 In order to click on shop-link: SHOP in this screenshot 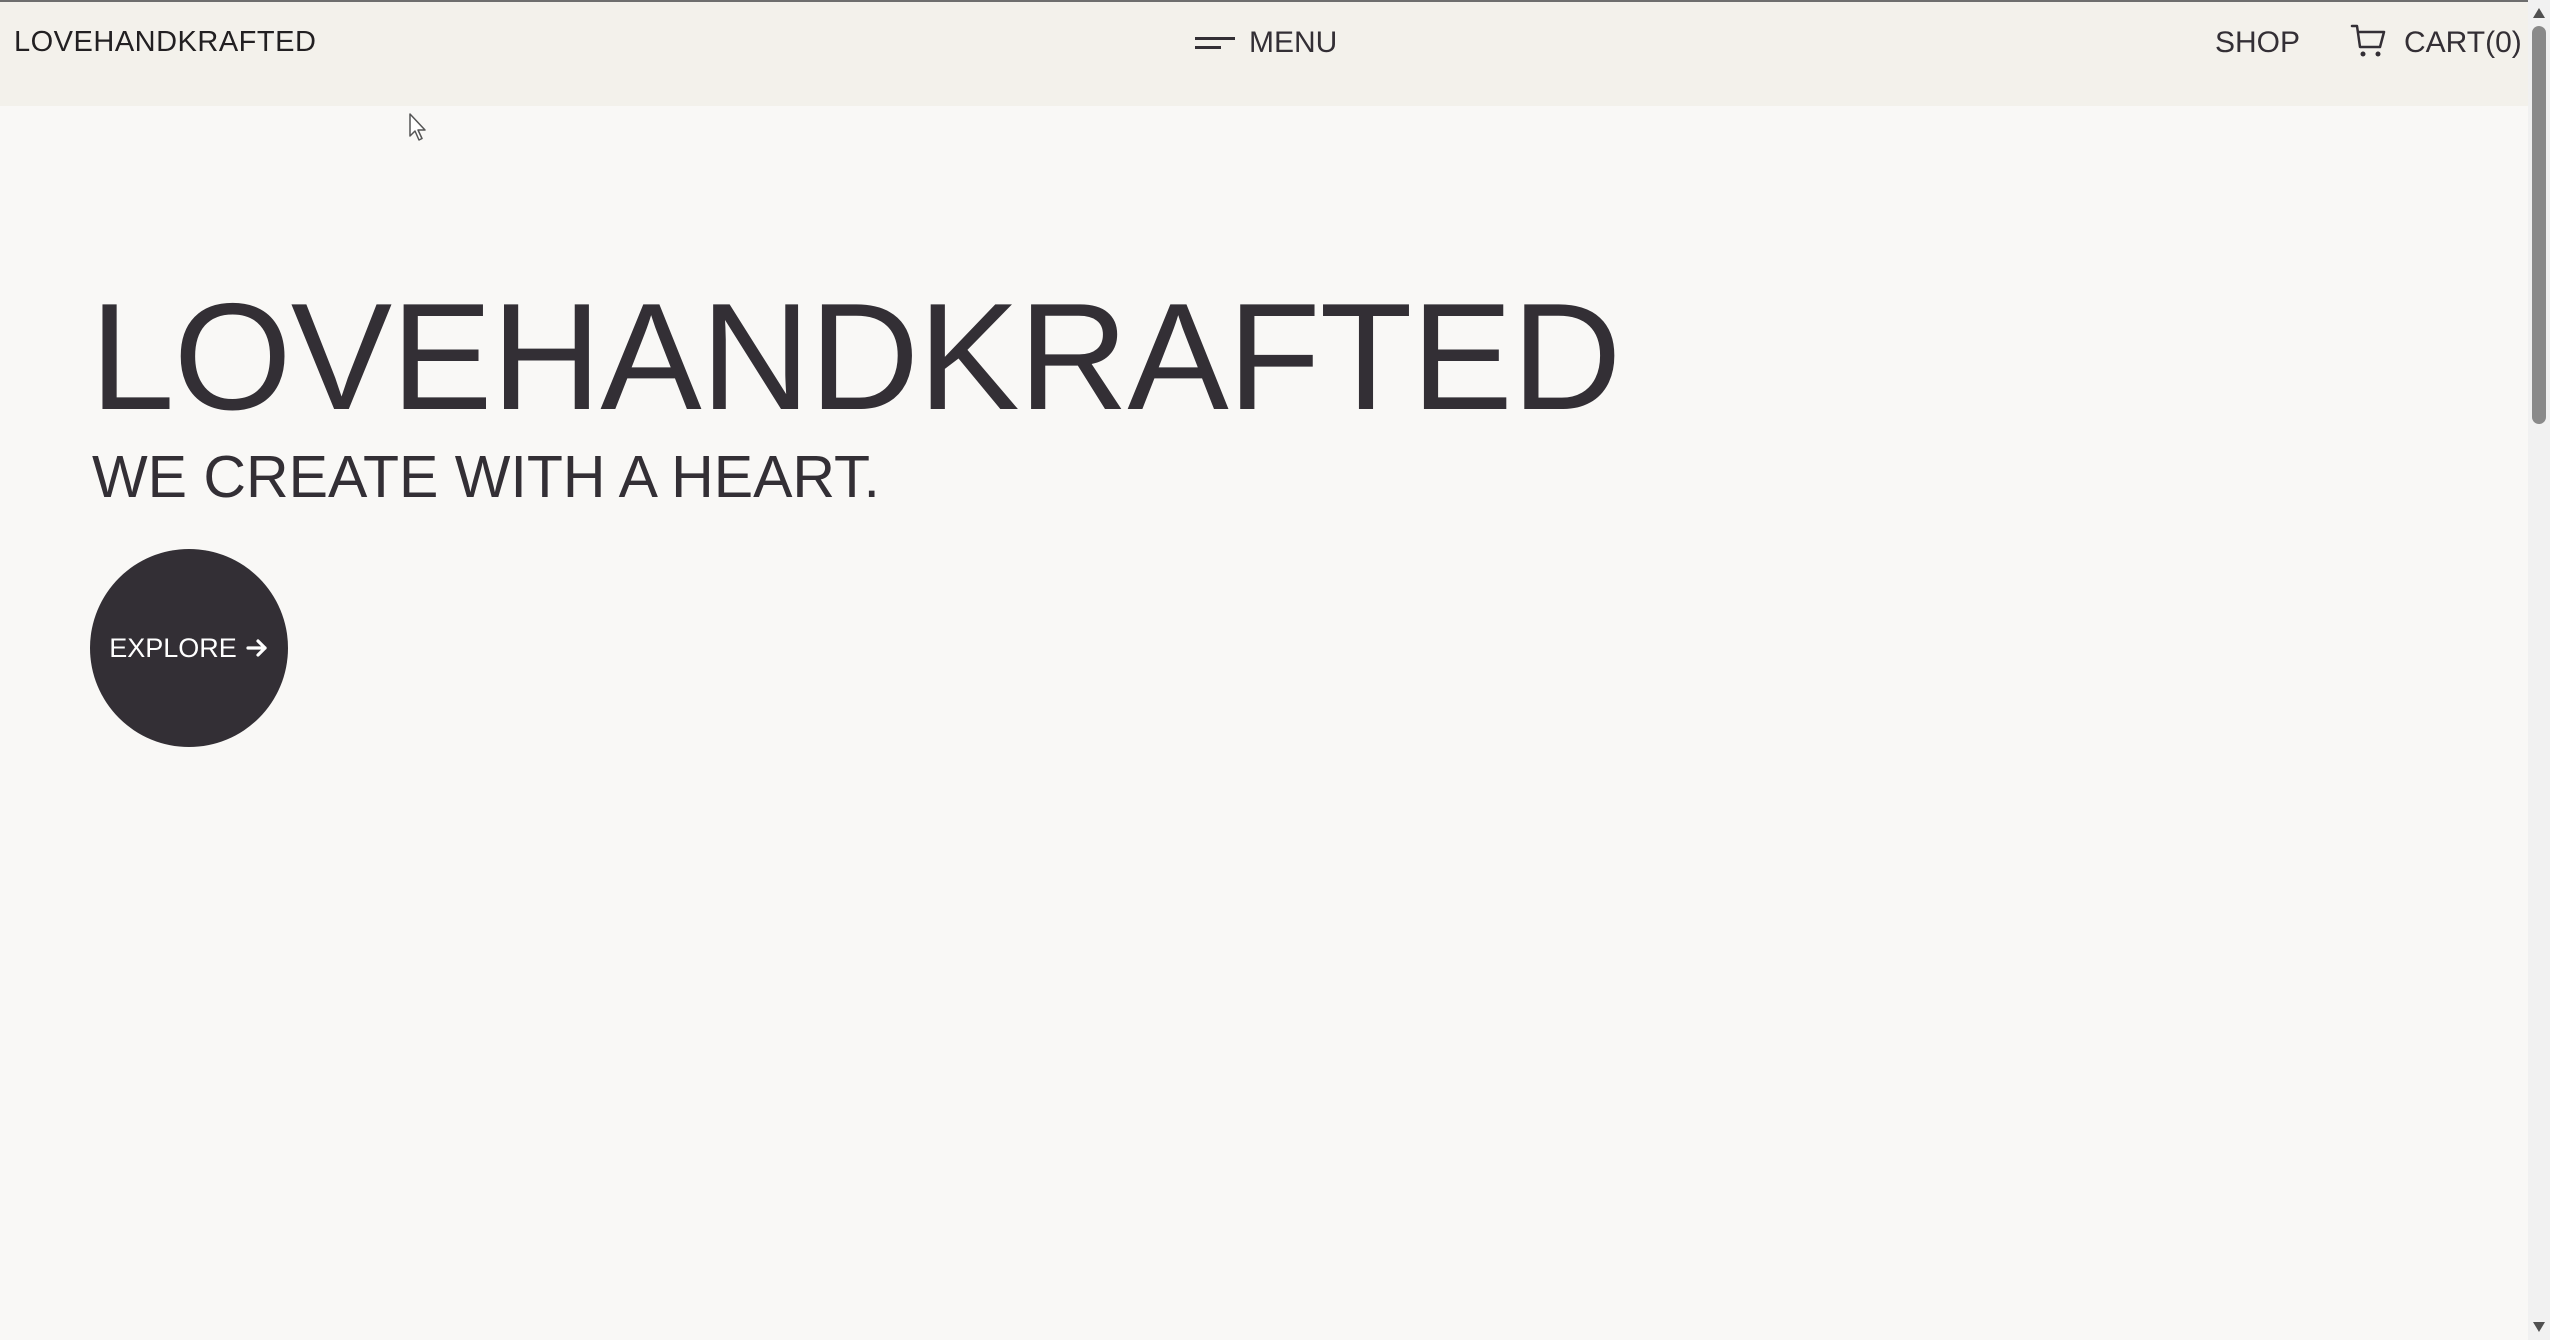, I will do `click(2257, 43)`.